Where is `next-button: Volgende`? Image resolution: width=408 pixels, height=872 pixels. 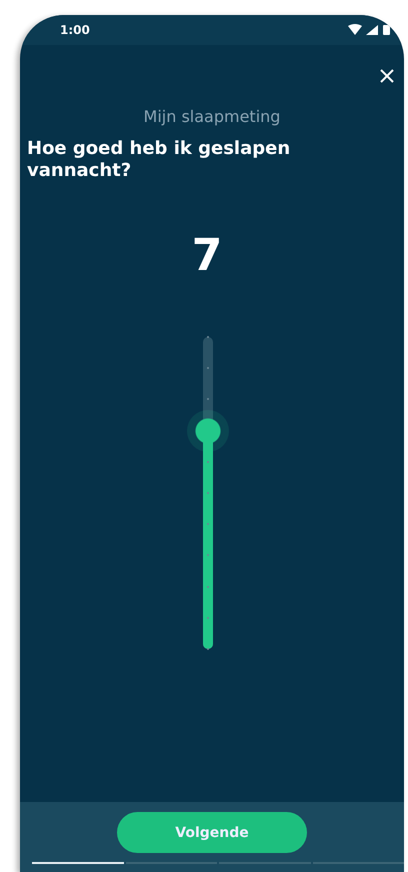
next-button: Volgende is located at coordinates (212, 832).